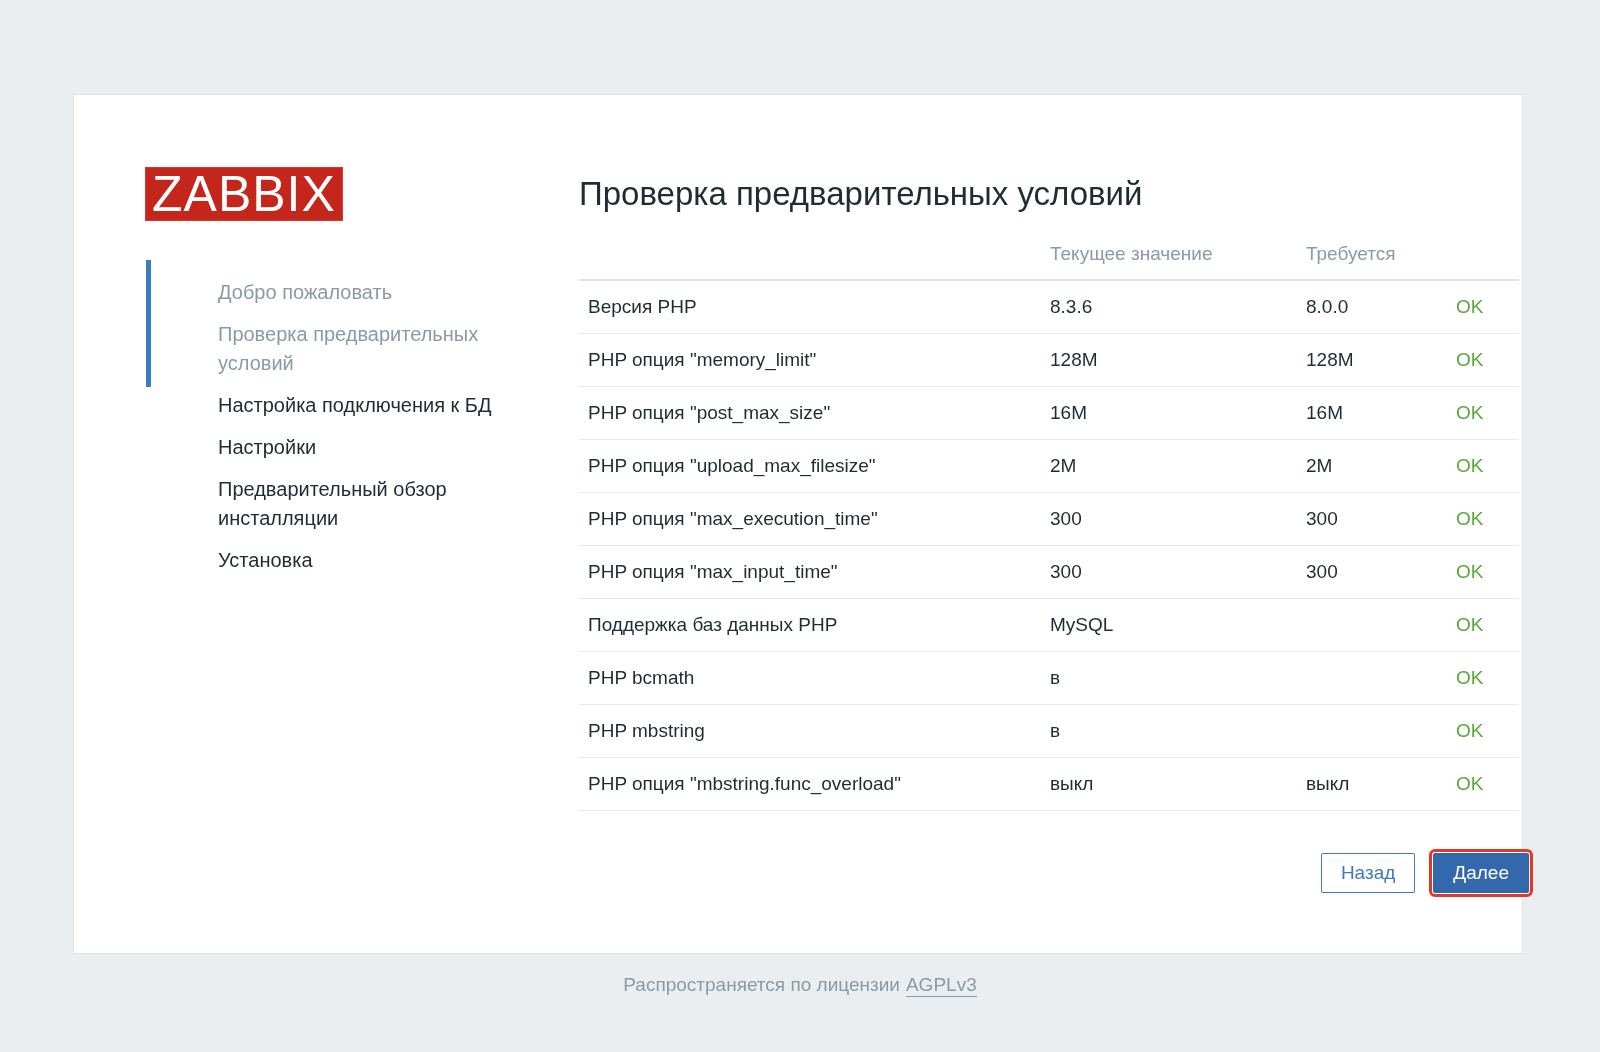 This screenshot has width=1600, height=1052. What do you see at coordinates (244, 194) in the screenshot?
I see `zabbix-logo: ZABBIX` at bounding box center [244, 194].